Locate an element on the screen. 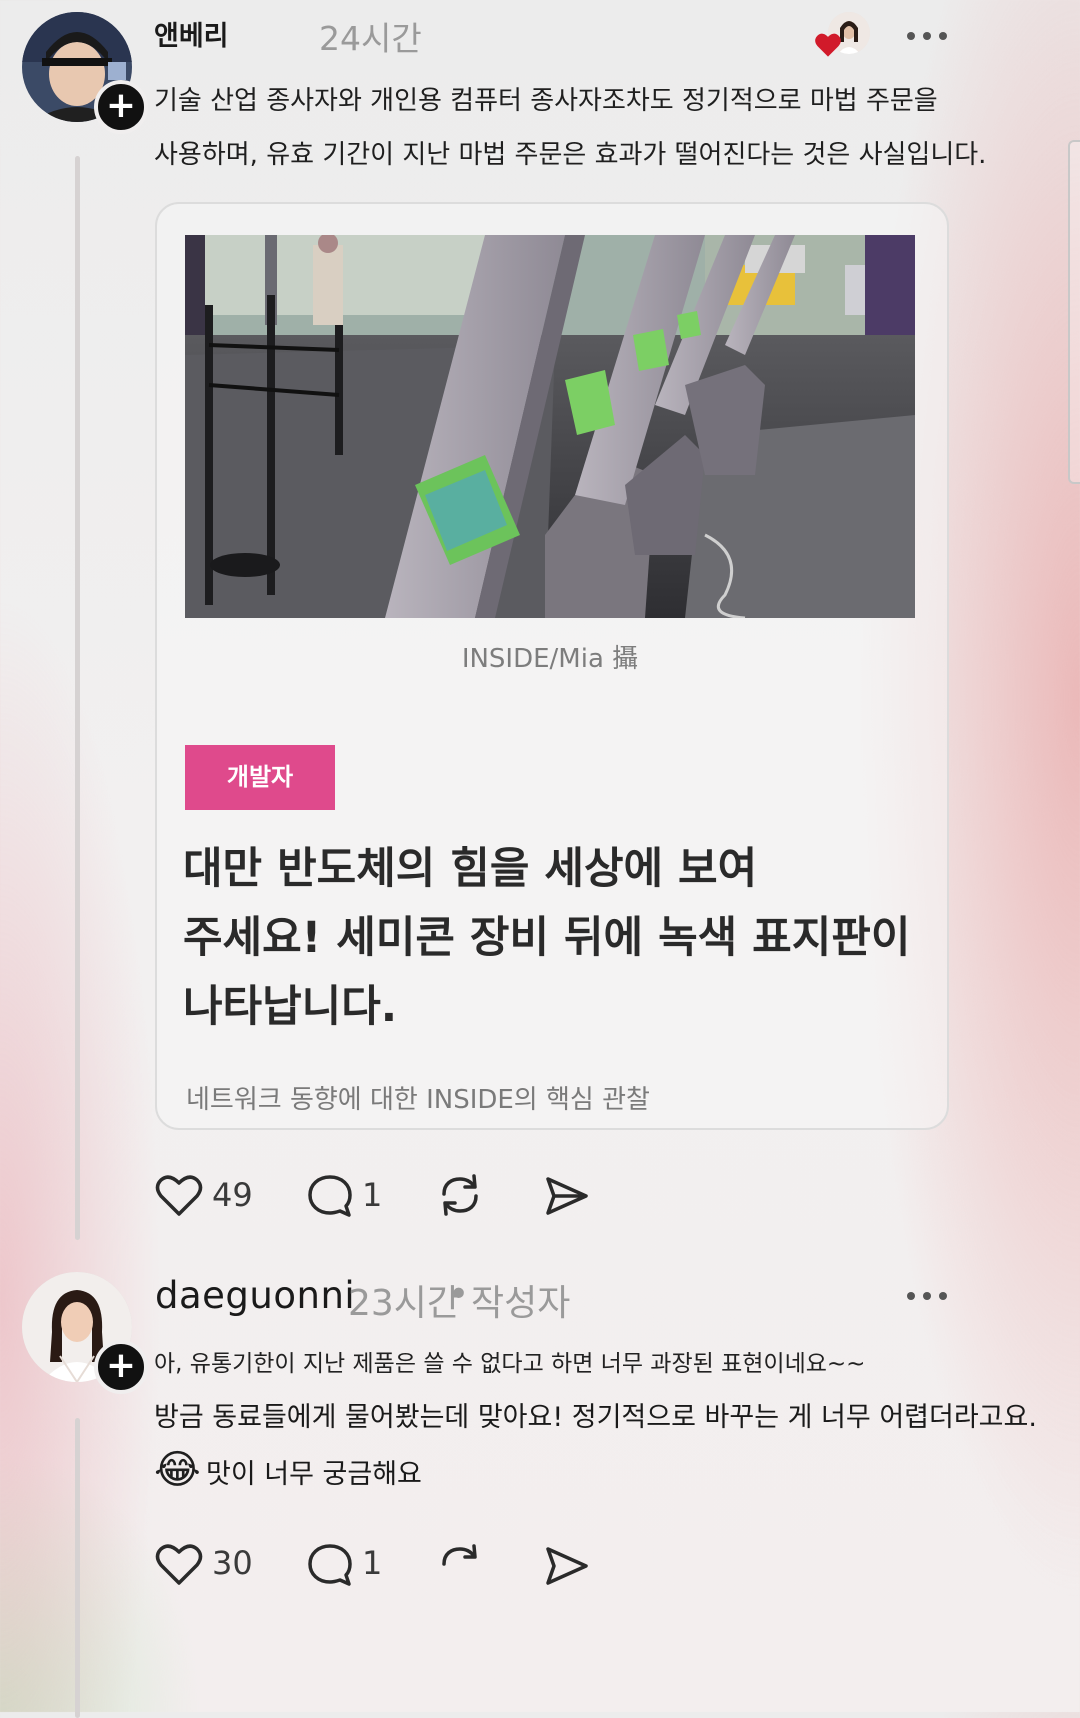  author-label: 작성자 is located at coordinates (521, 1303).